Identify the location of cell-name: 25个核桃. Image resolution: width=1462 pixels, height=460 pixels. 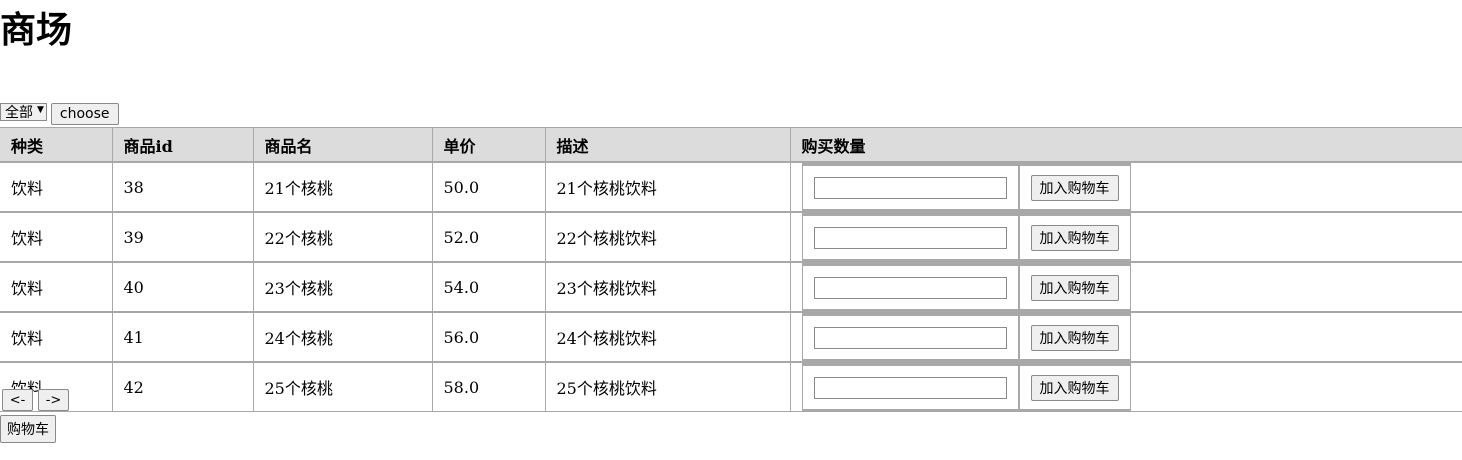
(342, 386).